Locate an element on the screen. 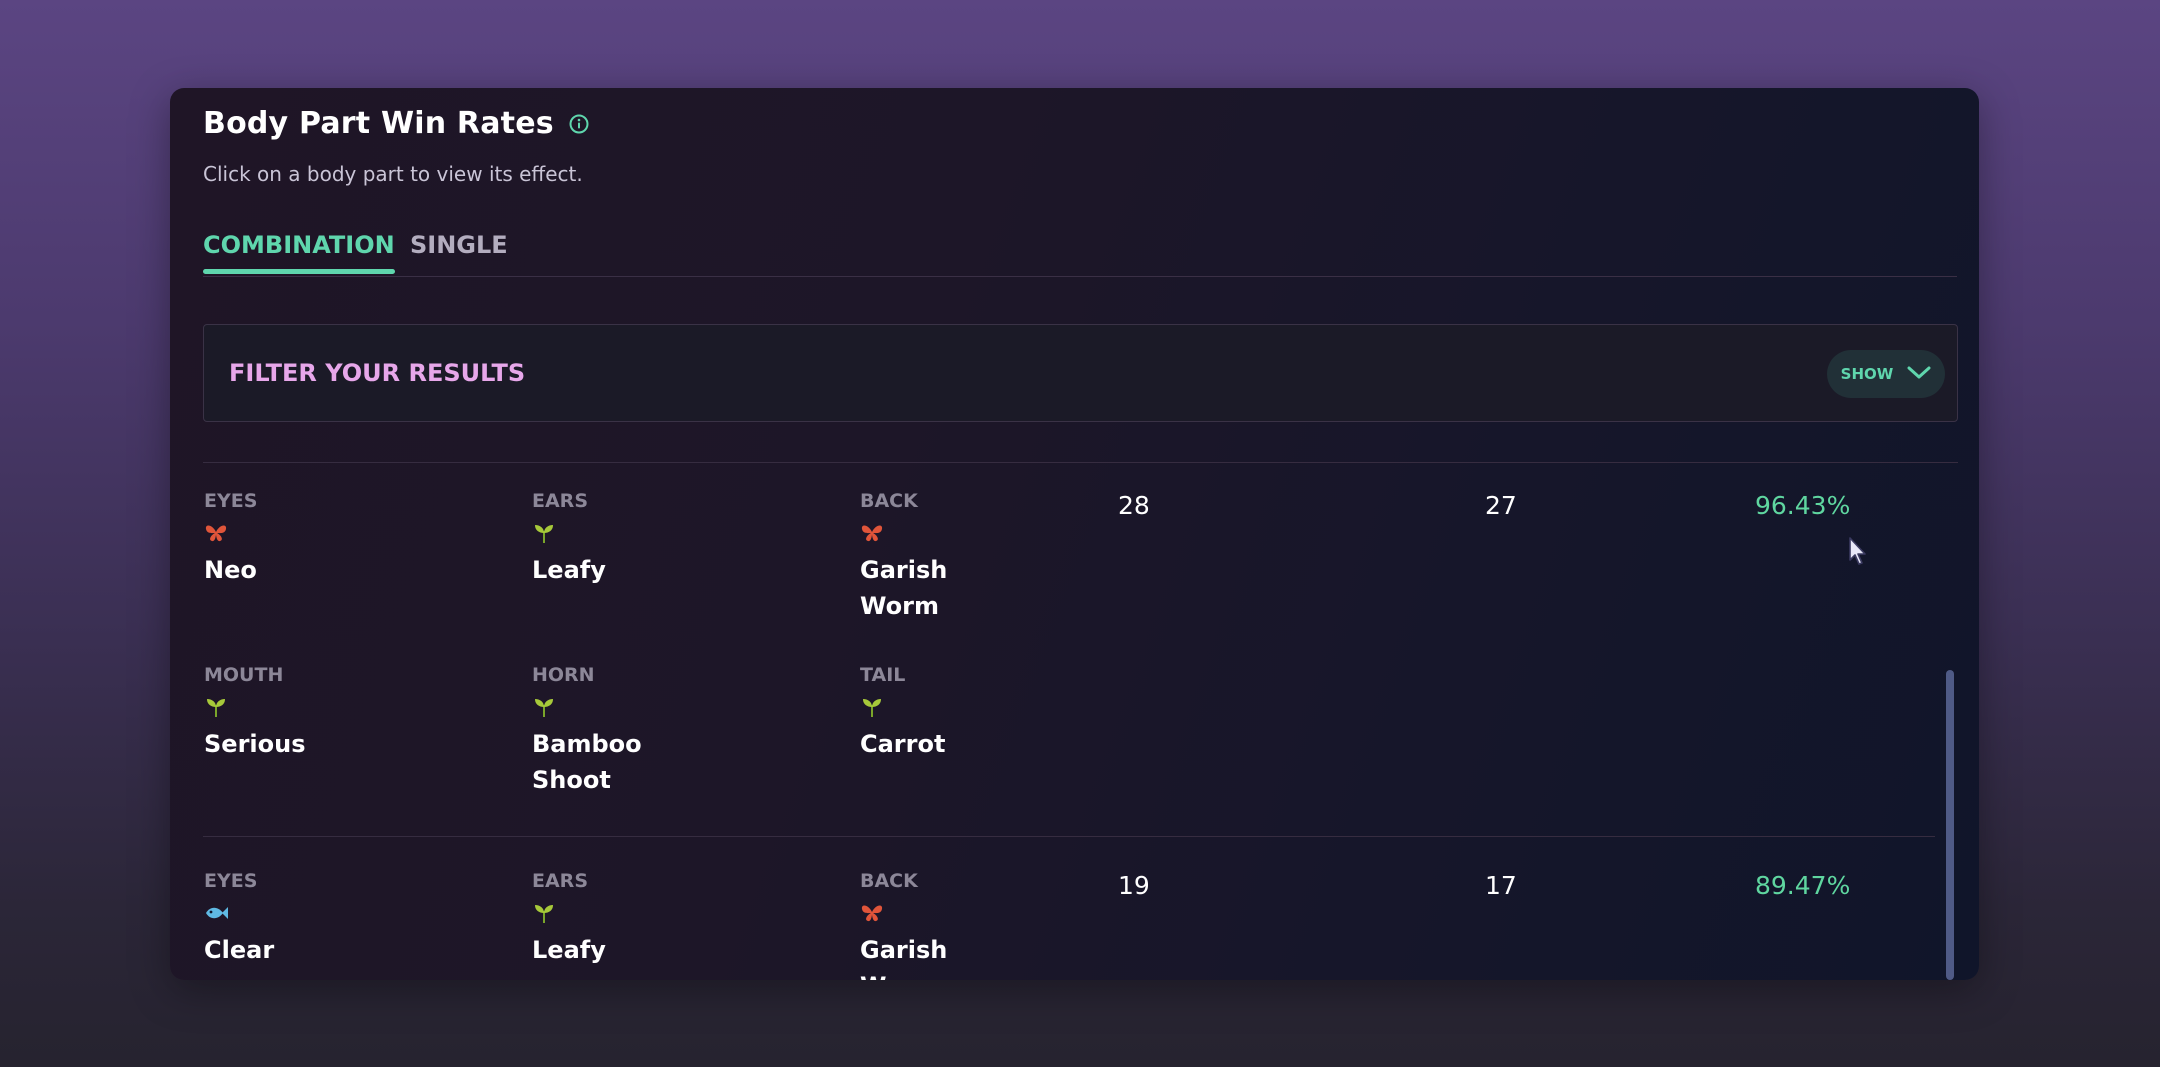 Image resolution: width=2160 pixels, height=1067 pixels. fish-icon is located at coordinates (216, 913).